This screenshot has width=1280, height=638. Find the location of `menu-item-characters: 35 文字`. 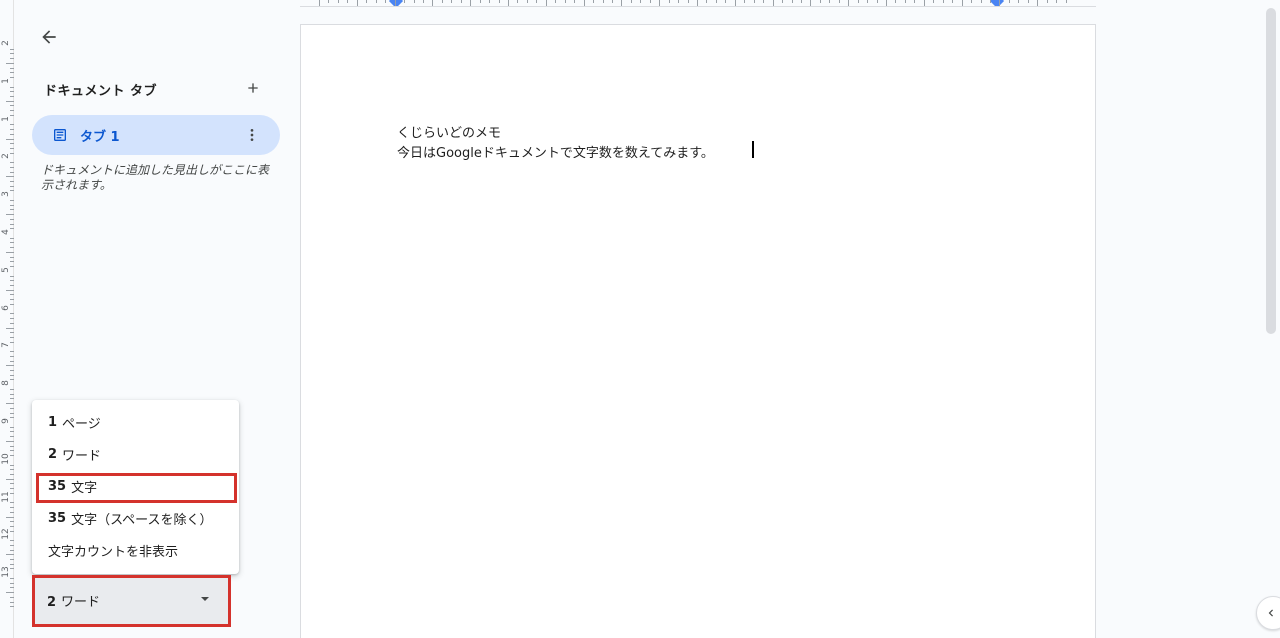

menu-item-characters: 35 文字 is located at coordinates (135, 486).